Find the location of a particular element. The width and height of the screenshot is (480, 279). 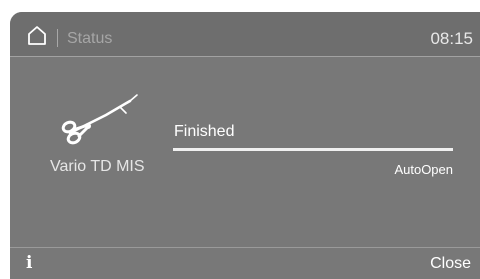

info-icon: i is located at coordinates (29, 263).